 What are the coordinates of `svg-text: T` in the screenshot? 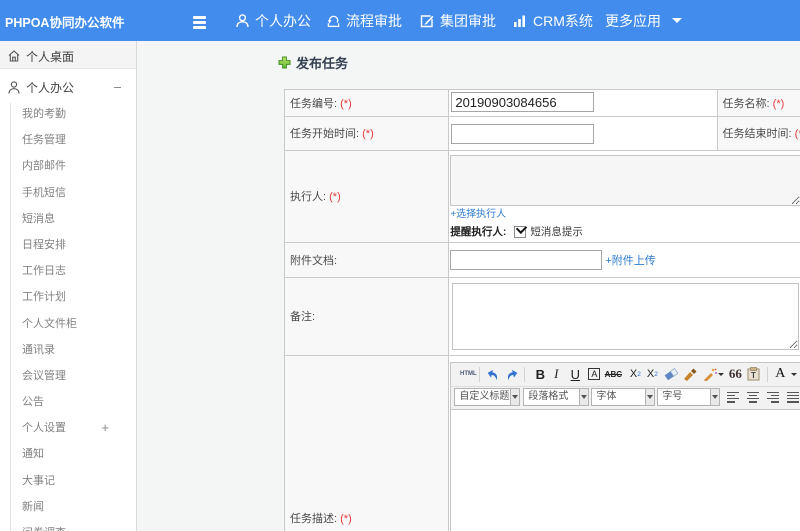 It's located at (753, 375).